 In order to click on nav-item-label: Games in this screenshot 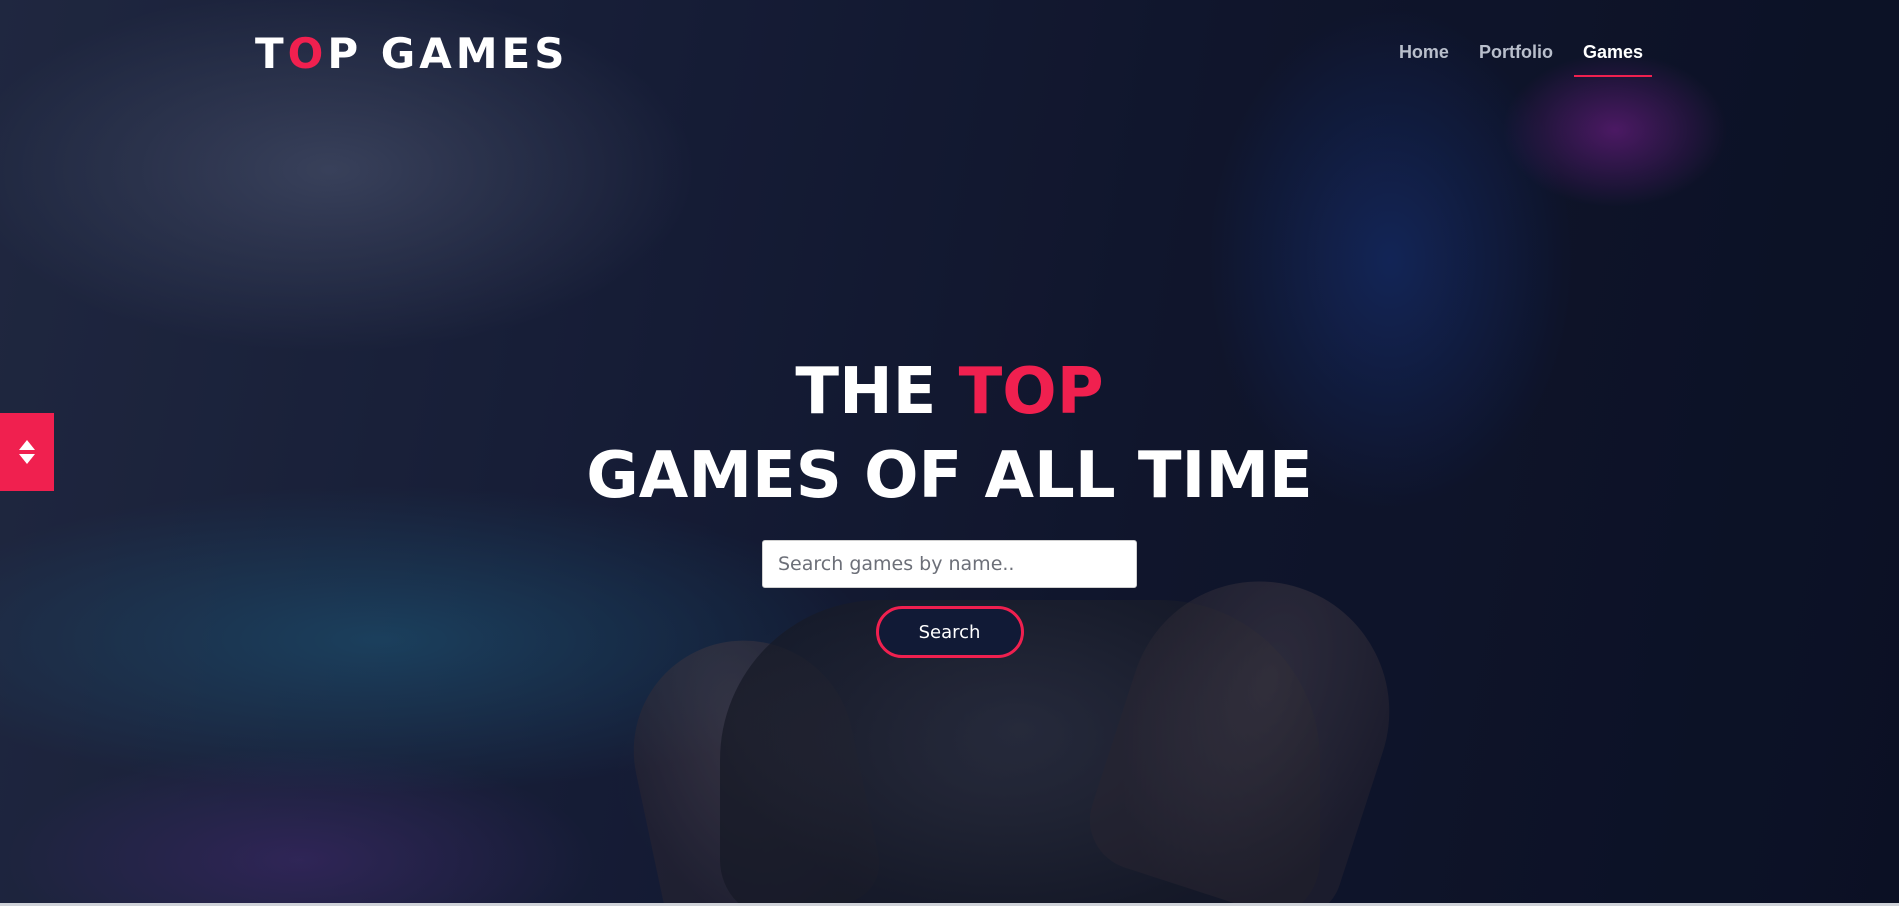, I will do `click(1612, 52)`.